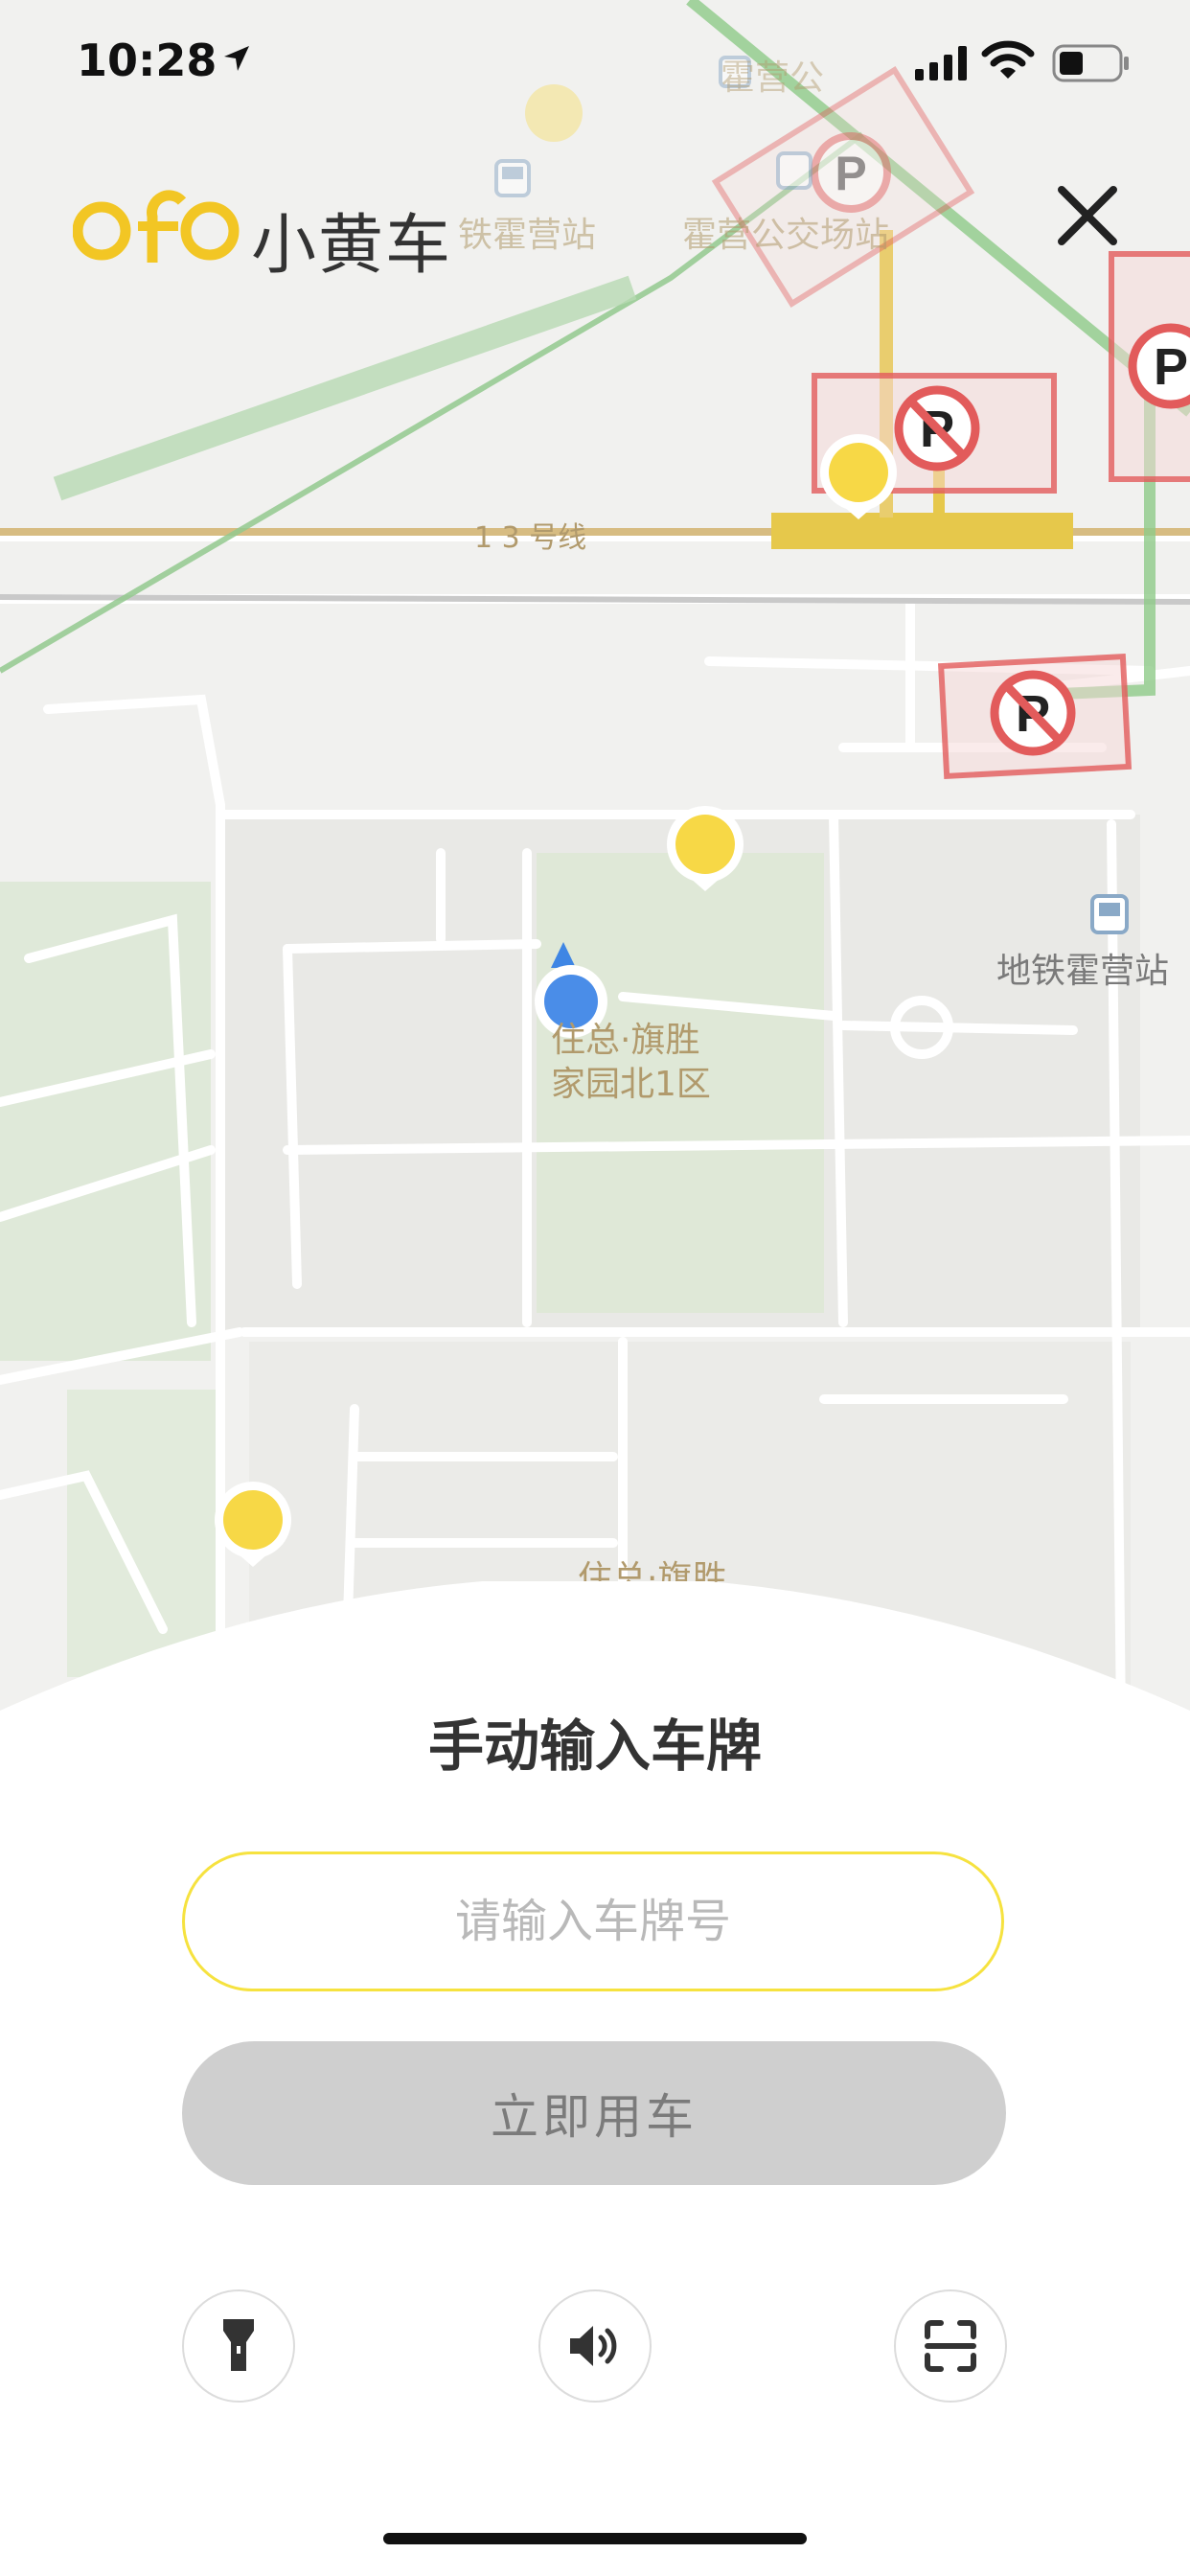  I want to click on status-bar: 10:28, so click(595, 63).